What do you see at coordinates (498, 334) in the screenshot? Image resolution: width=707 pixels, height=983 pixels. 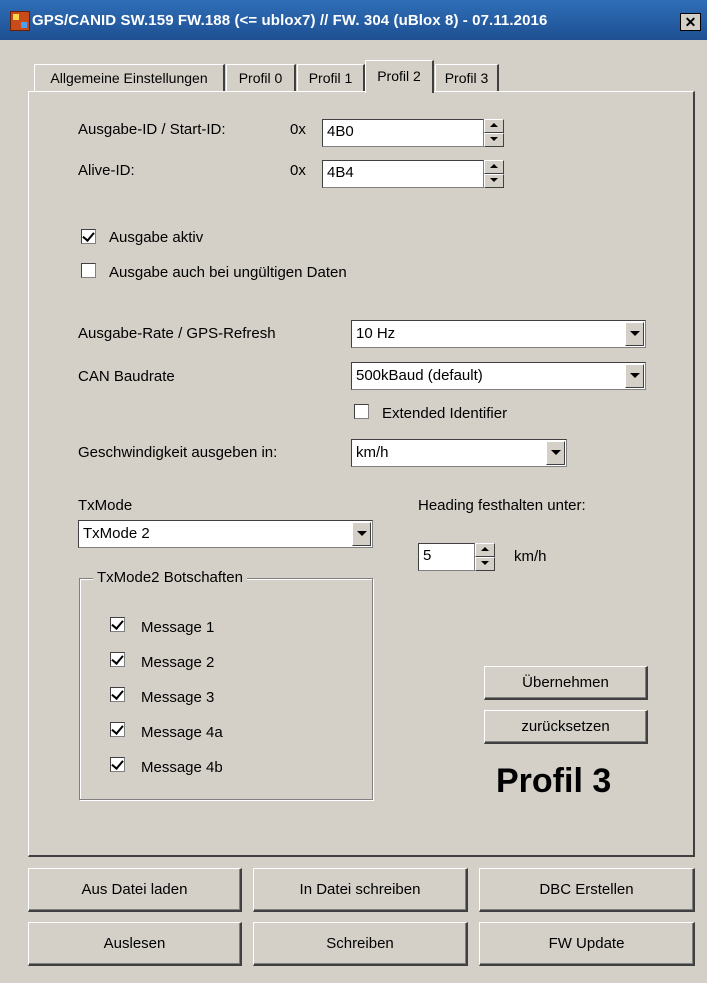 I see `rate-dropdown: 10 Hz` at bounding box center [498, 334].